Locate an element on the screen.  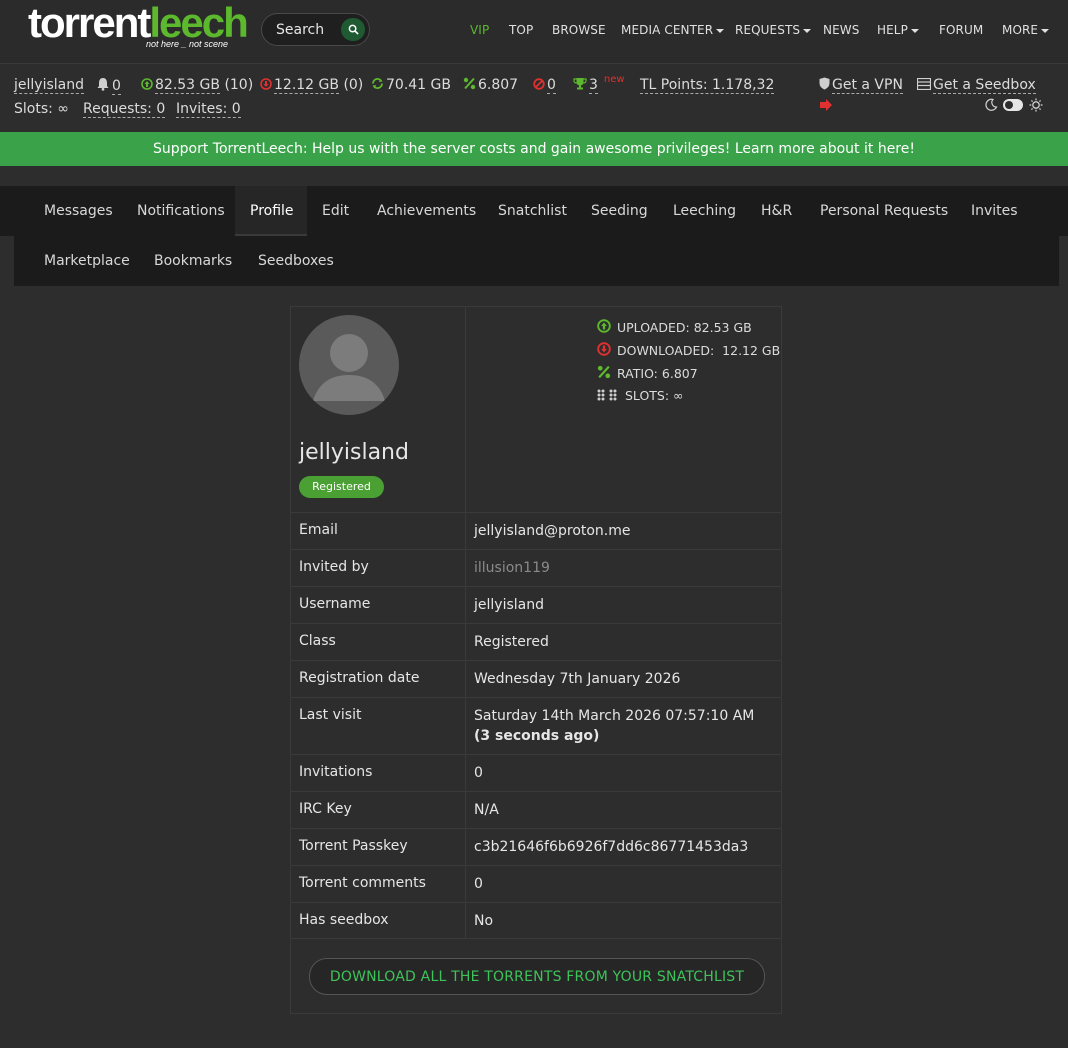
sign-out-icon is located at coordinates (826, 105).